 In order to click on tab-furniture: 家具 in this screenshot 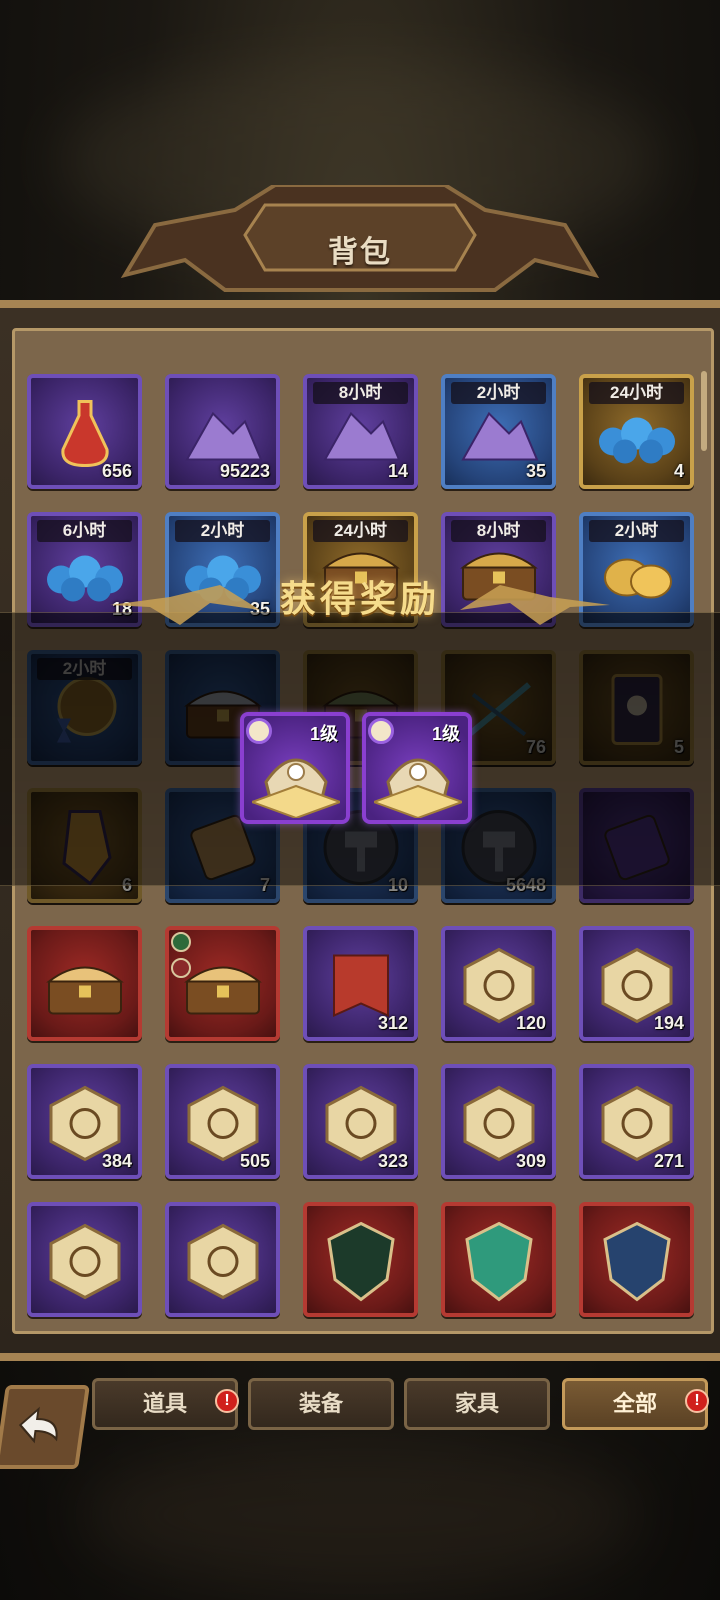, I will do `click(477, 1404)`.